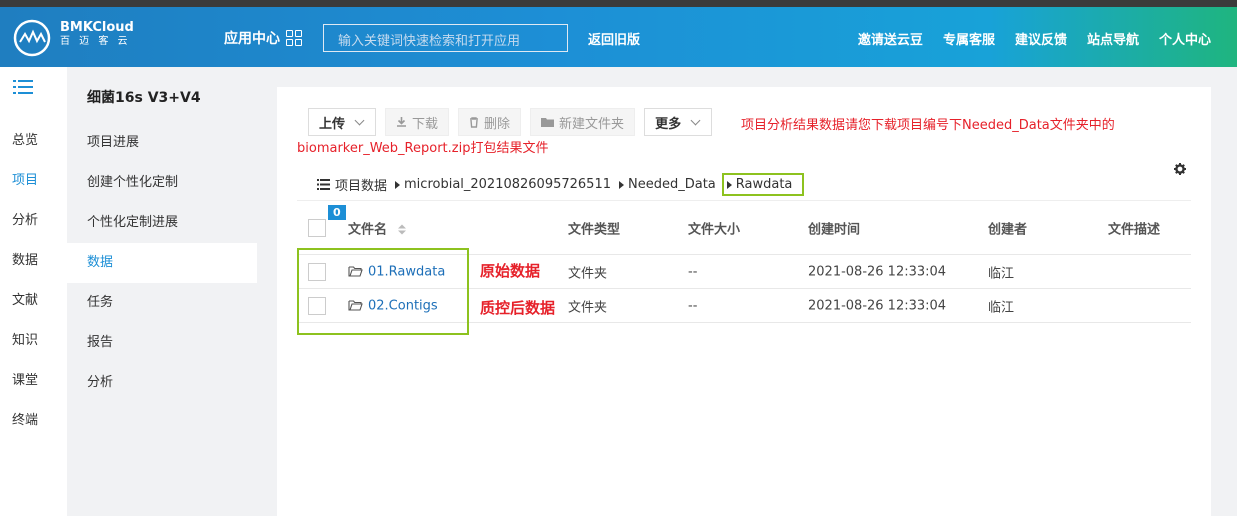 This screenshot has width=1237, height=516. I want to click on breadcrumb-needed-data: Needed_Data, so click(672, 184).